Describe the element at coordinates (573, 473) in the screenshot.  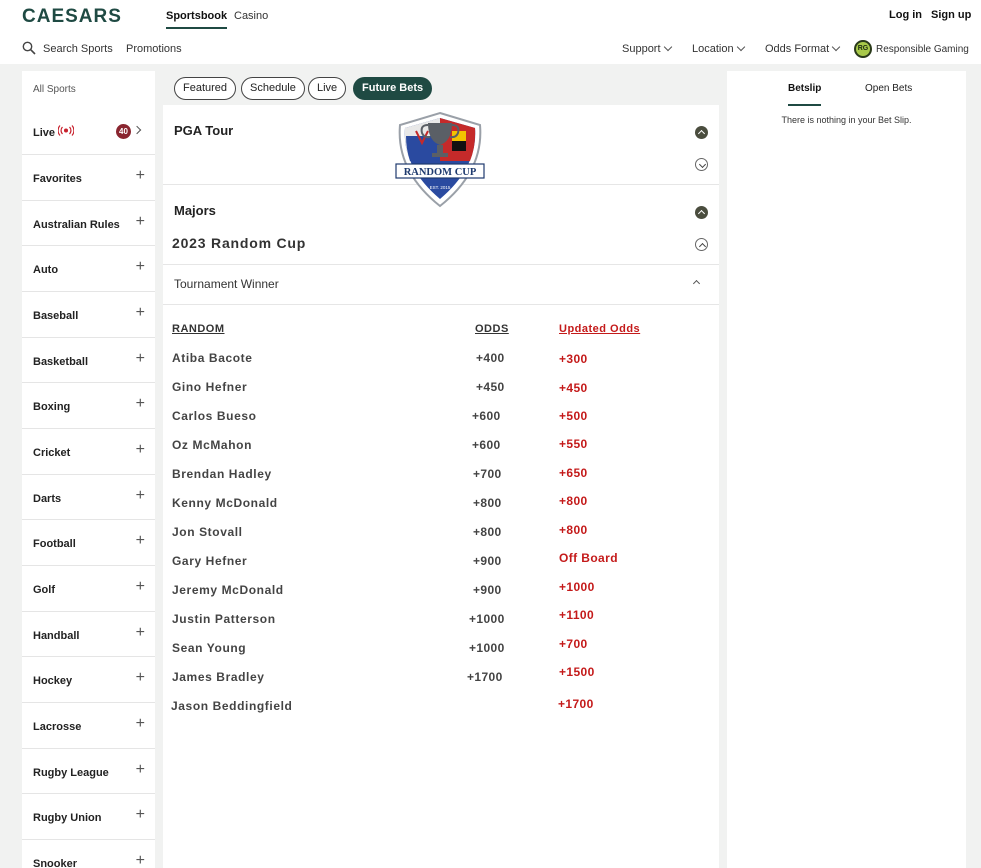
I see `updated-odds-value: +650` at that location.